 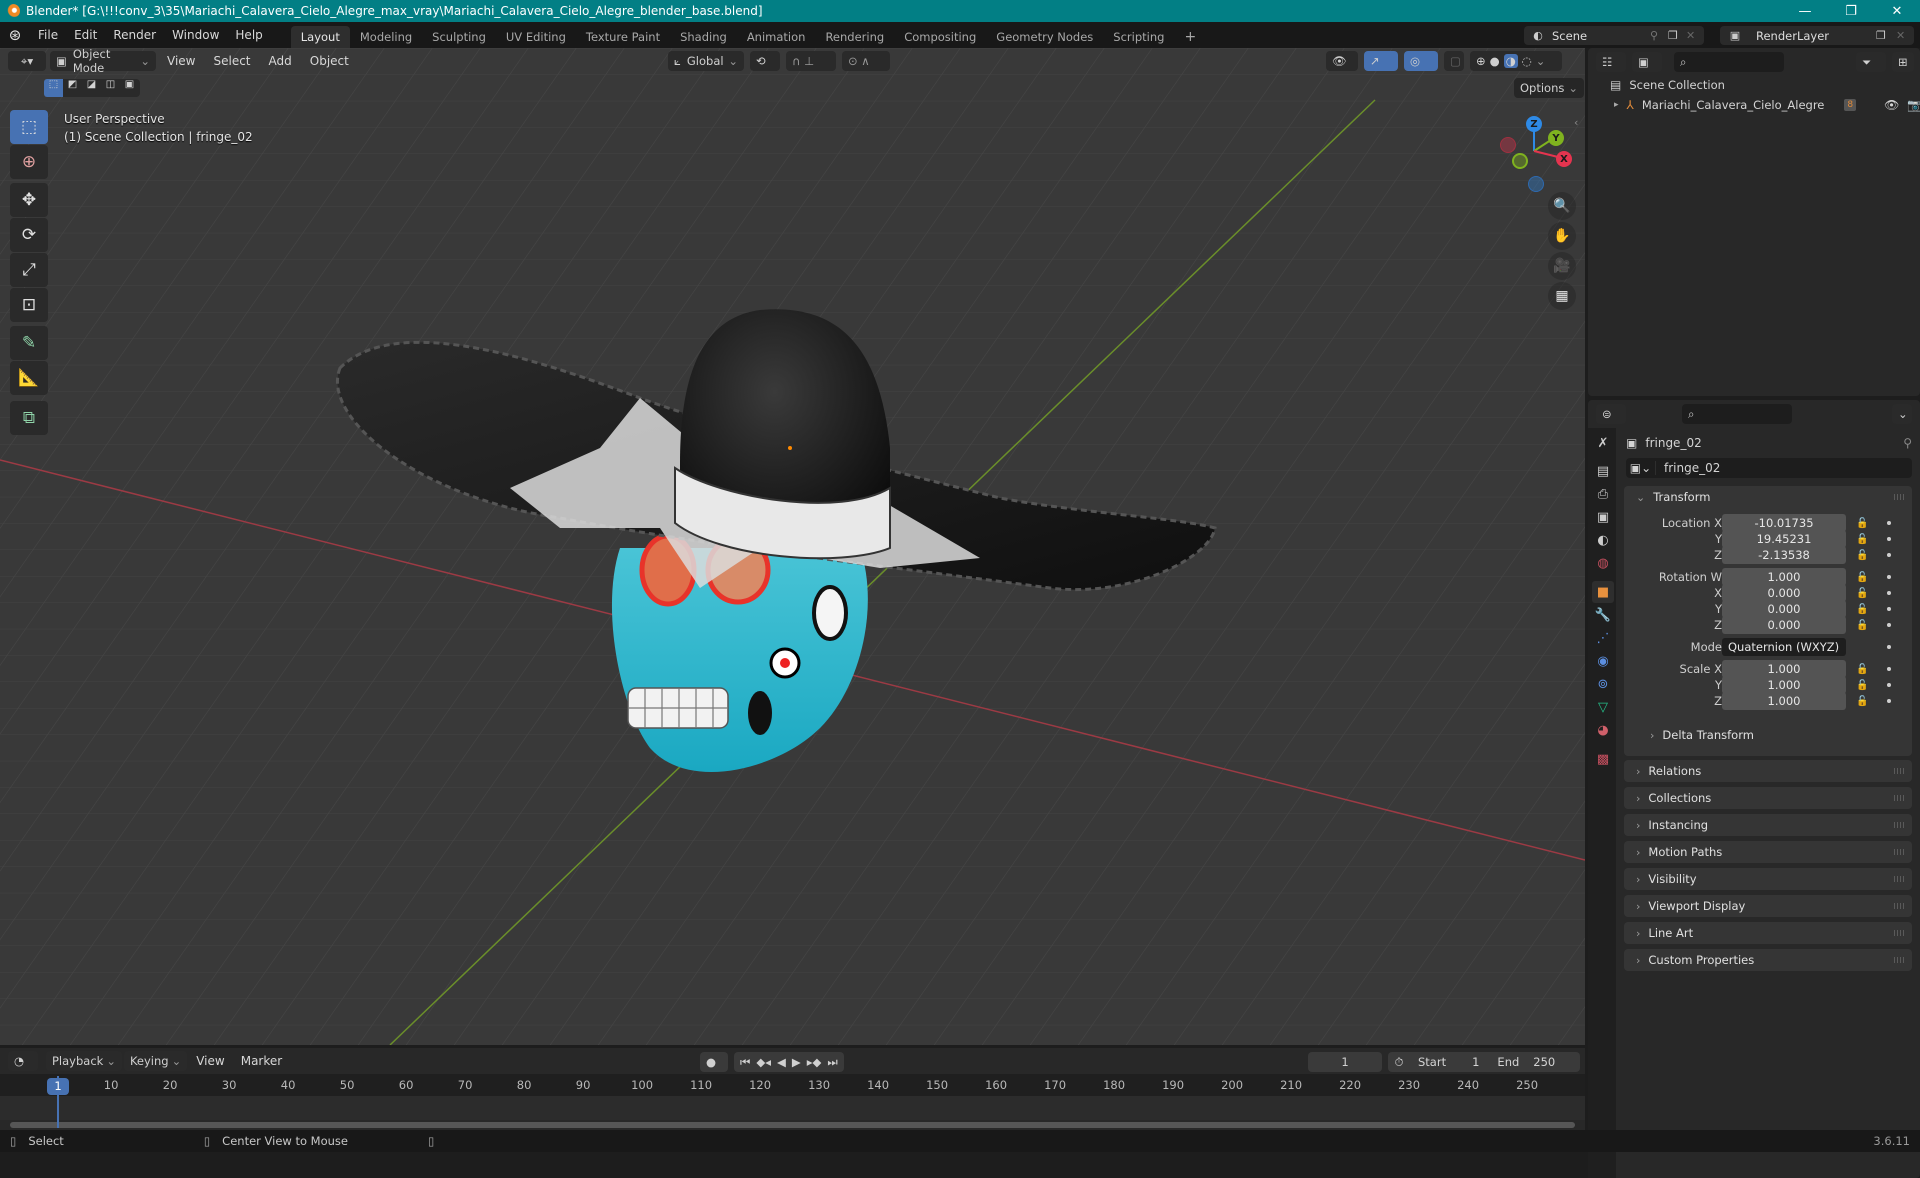 I want to click on maximize-button: ❐, so click(x=1851, y=11).